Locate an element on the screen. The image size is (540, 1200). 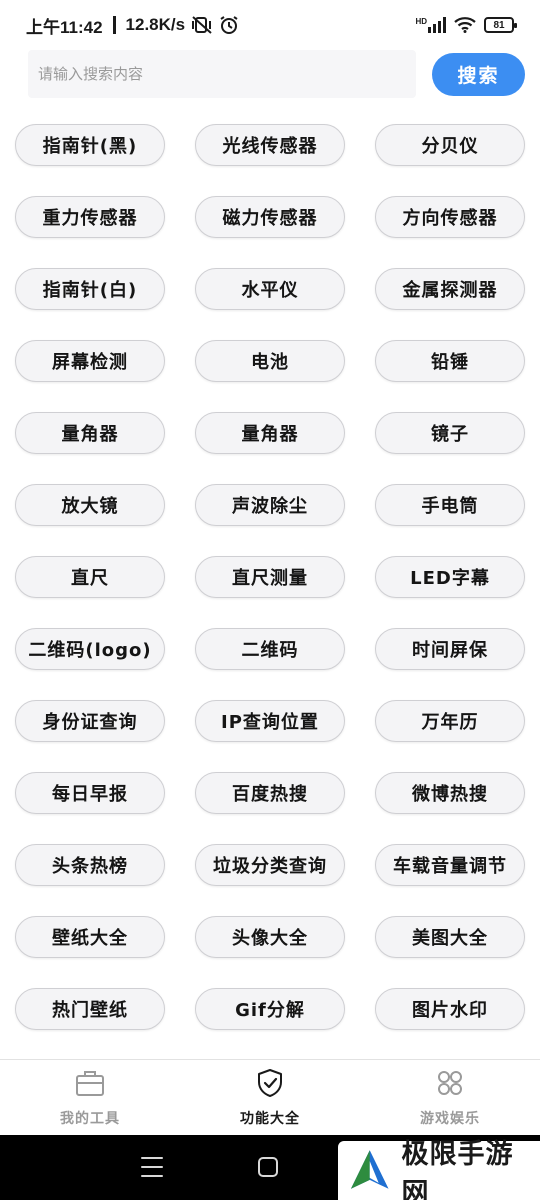
status-time: 上午11:42 is located at coordinates (64, 27).